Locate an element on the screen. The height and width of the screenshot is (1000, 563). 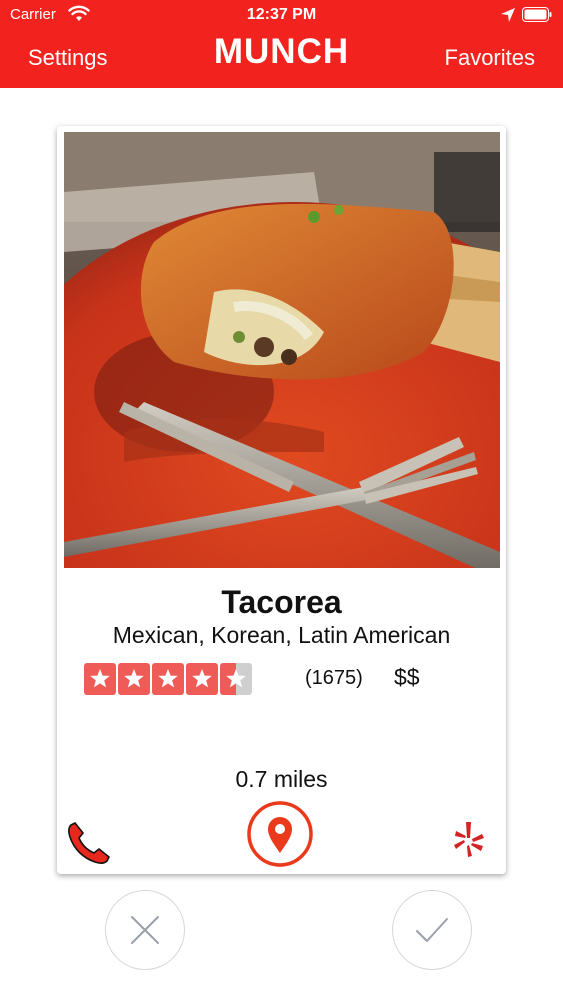
reject-button is located at coordinates (145, 930).